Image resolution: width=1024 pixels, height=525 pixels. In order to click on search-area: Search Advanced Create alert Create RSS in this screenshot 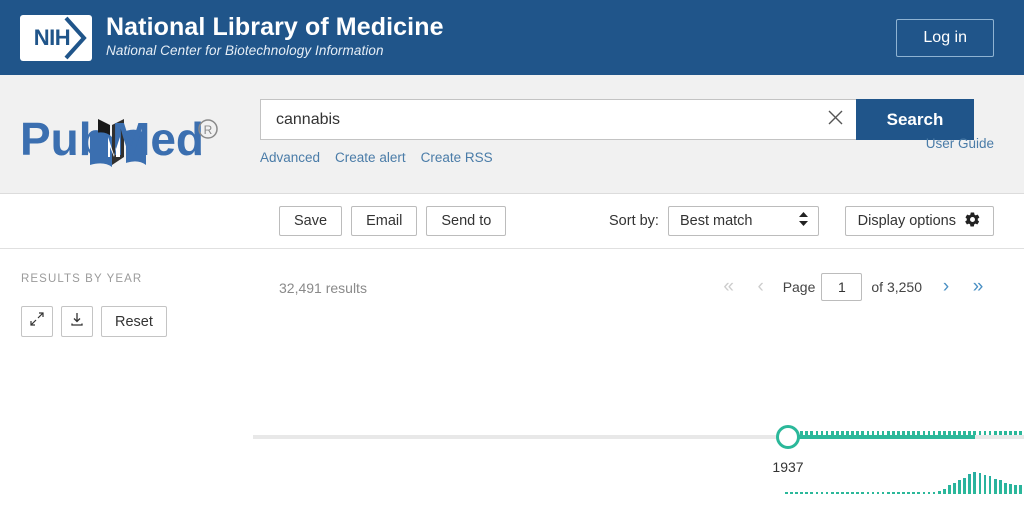, I will do `click(642, 132)`.